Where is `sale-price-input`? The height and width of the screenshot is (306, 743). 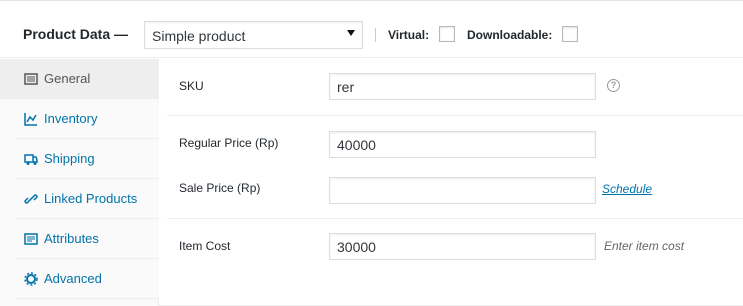
sale-price-input is located at coordinates (462, 190).